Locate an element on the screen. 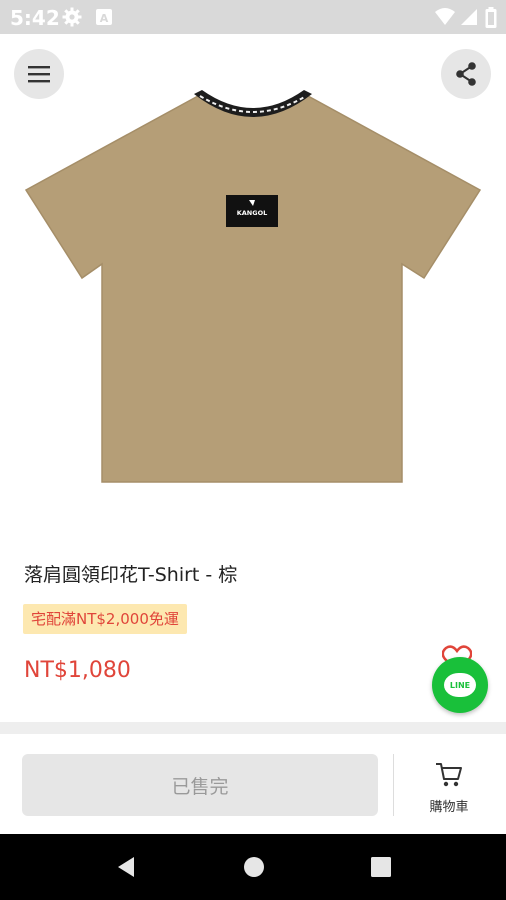 The height and width of the screenshot is (900, 506). line-icon: LINE is located at coordinates (460, 685).